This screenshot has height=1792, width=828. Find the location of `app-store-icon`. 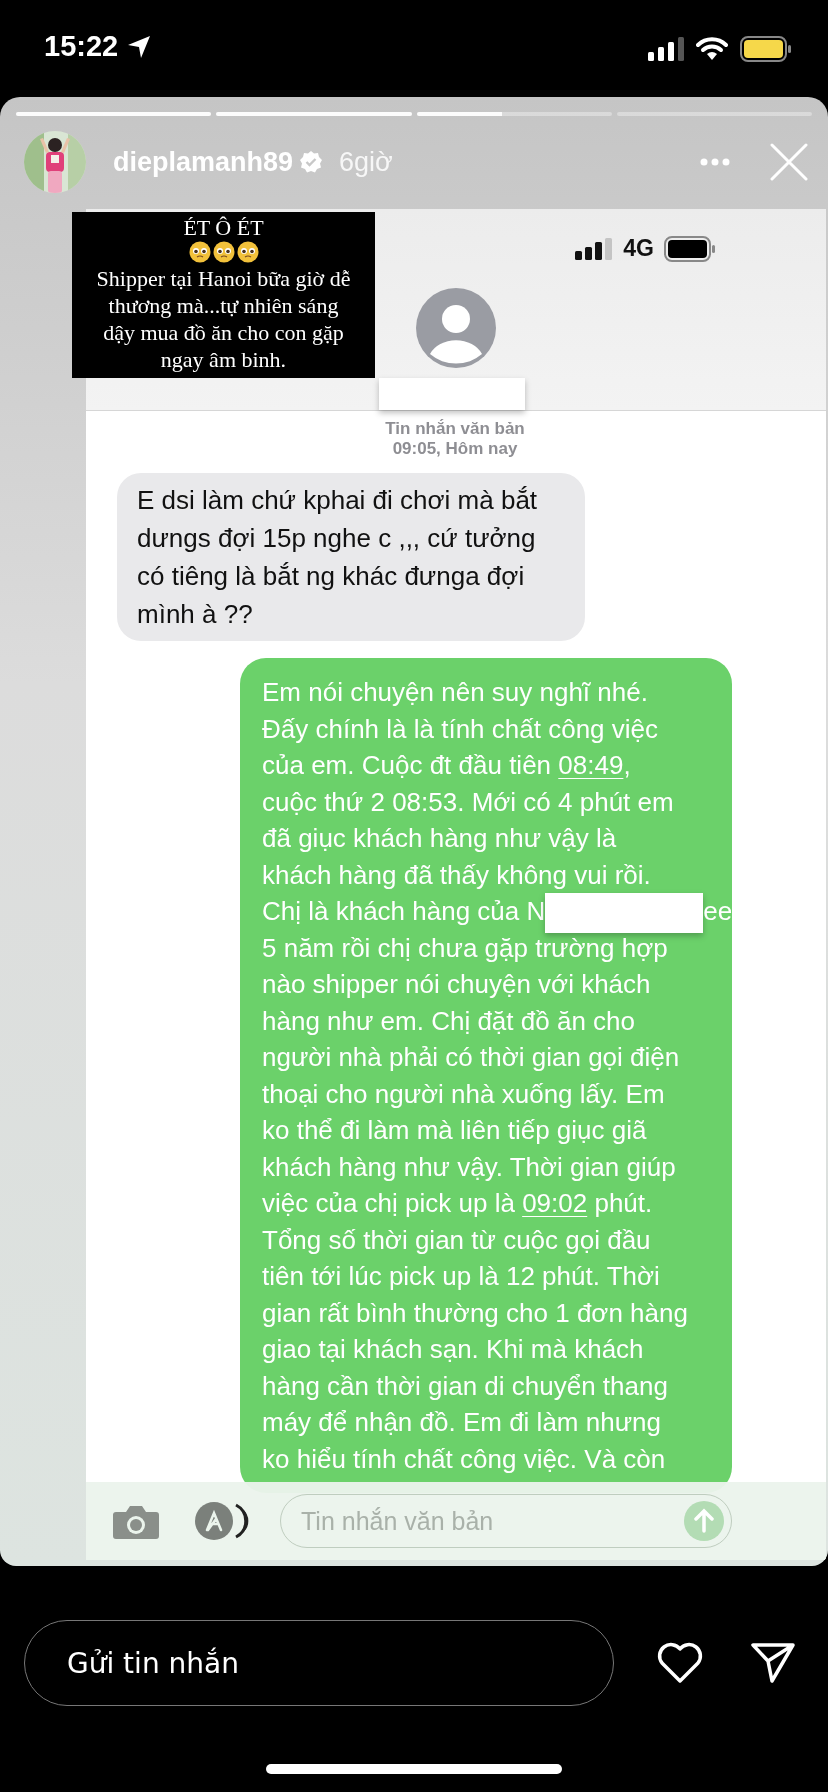

app-store-icon is located at coordinates (222, 1521).